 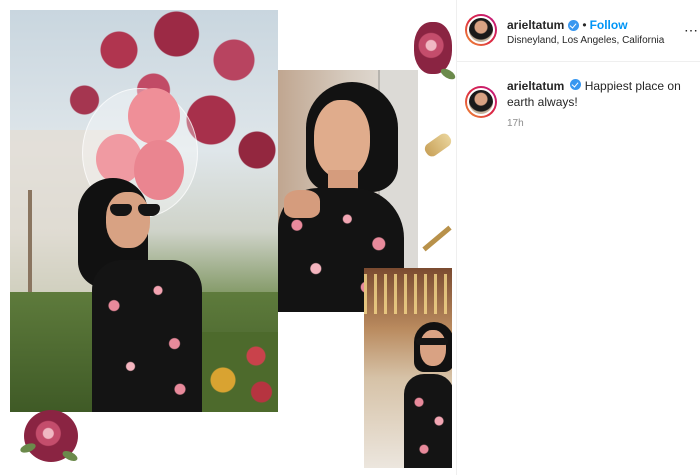 What do you see at coordinates (609, 25) in the screenshot?
I see `follow-button: Follow` at bounding box center [609, 25].